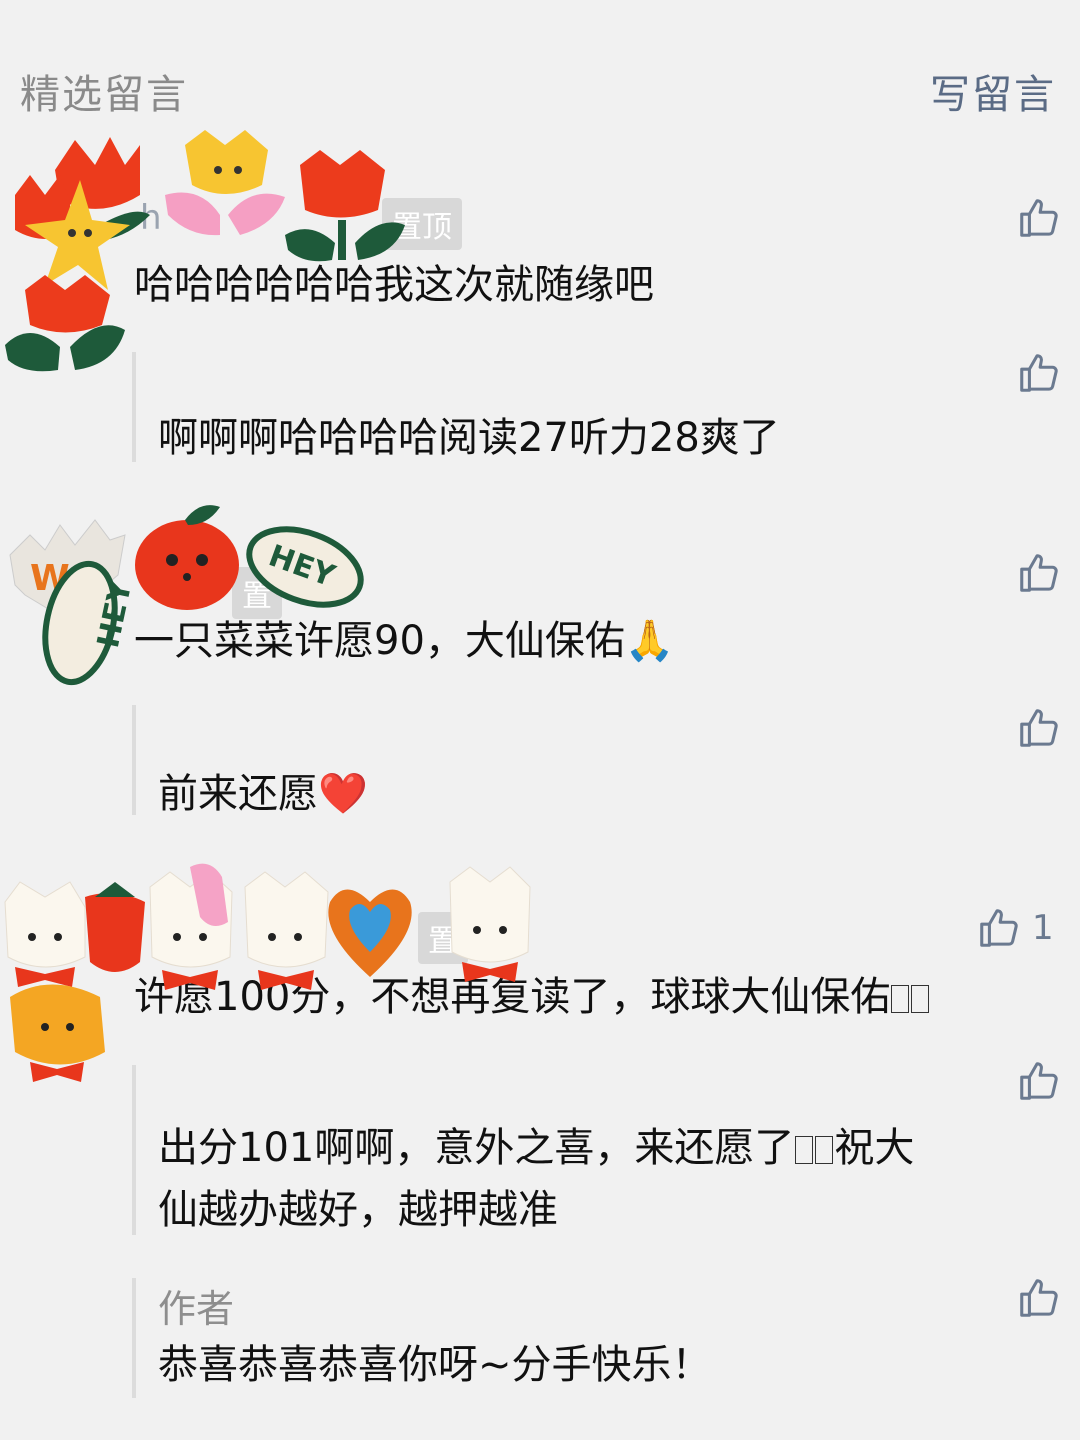  Describe the element at coordinates (1043, 928) in the screenshot. I see `like-count: 1` at that location.